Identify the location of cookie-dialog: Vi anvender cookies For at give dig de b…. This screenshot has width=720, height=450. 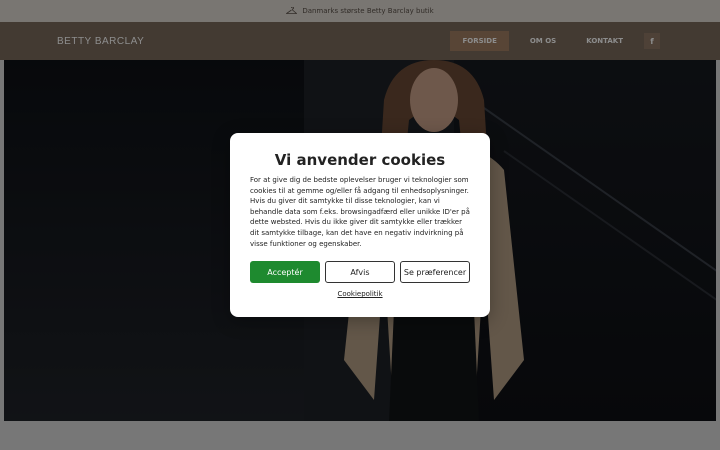
(360, 225).